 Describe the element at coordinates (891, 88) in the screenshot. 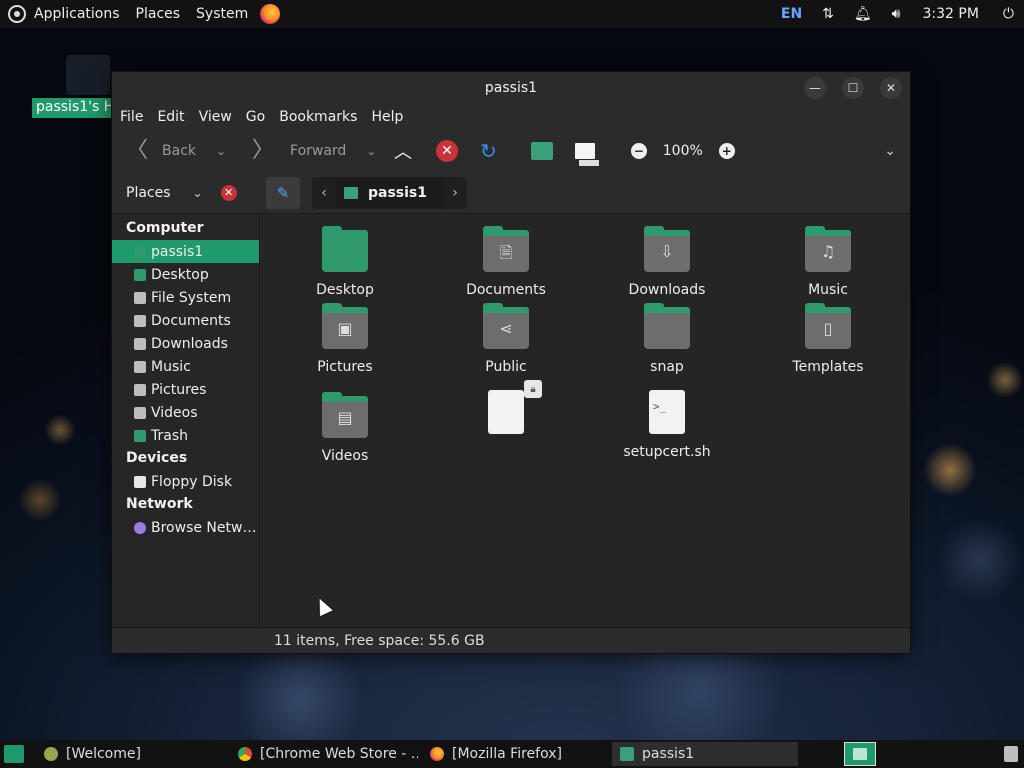

I see `close-button: ✕` at that location.